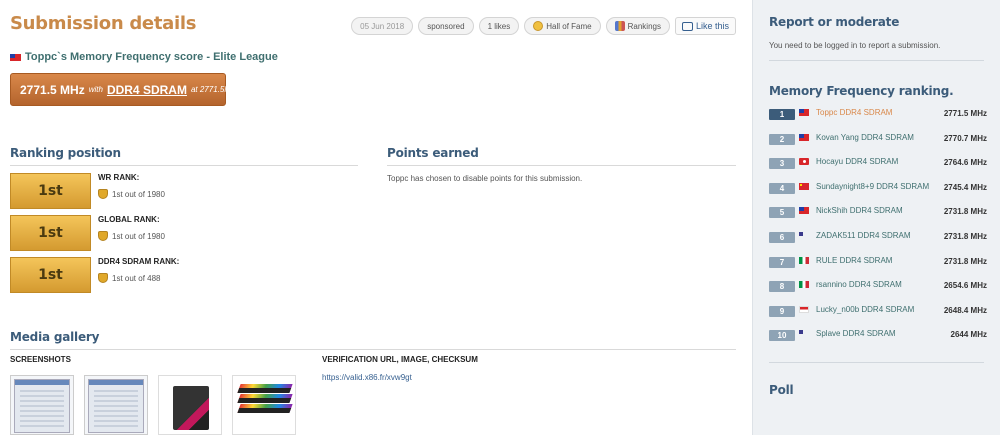 Image resolution: width=1000 pixels, height=435 pixels. I want to click on frequency-label: at 2771.5MHz, so click(215, 89).